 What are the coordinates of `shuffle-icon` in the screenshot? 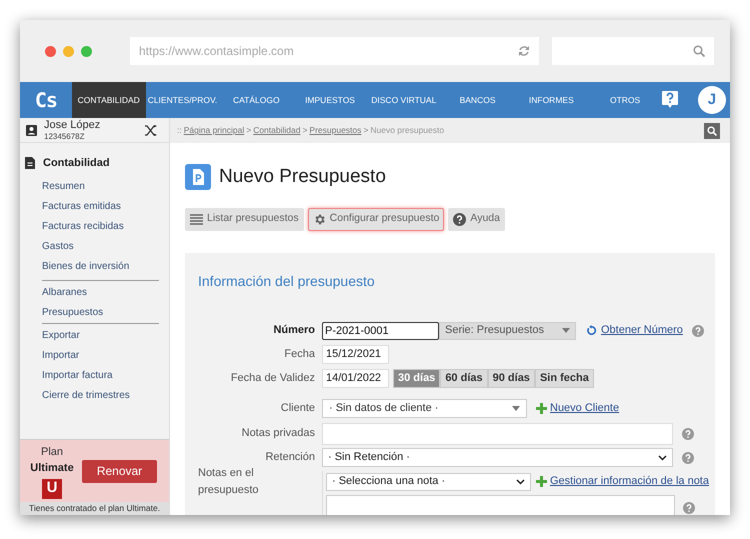 It's located at (151, 130).